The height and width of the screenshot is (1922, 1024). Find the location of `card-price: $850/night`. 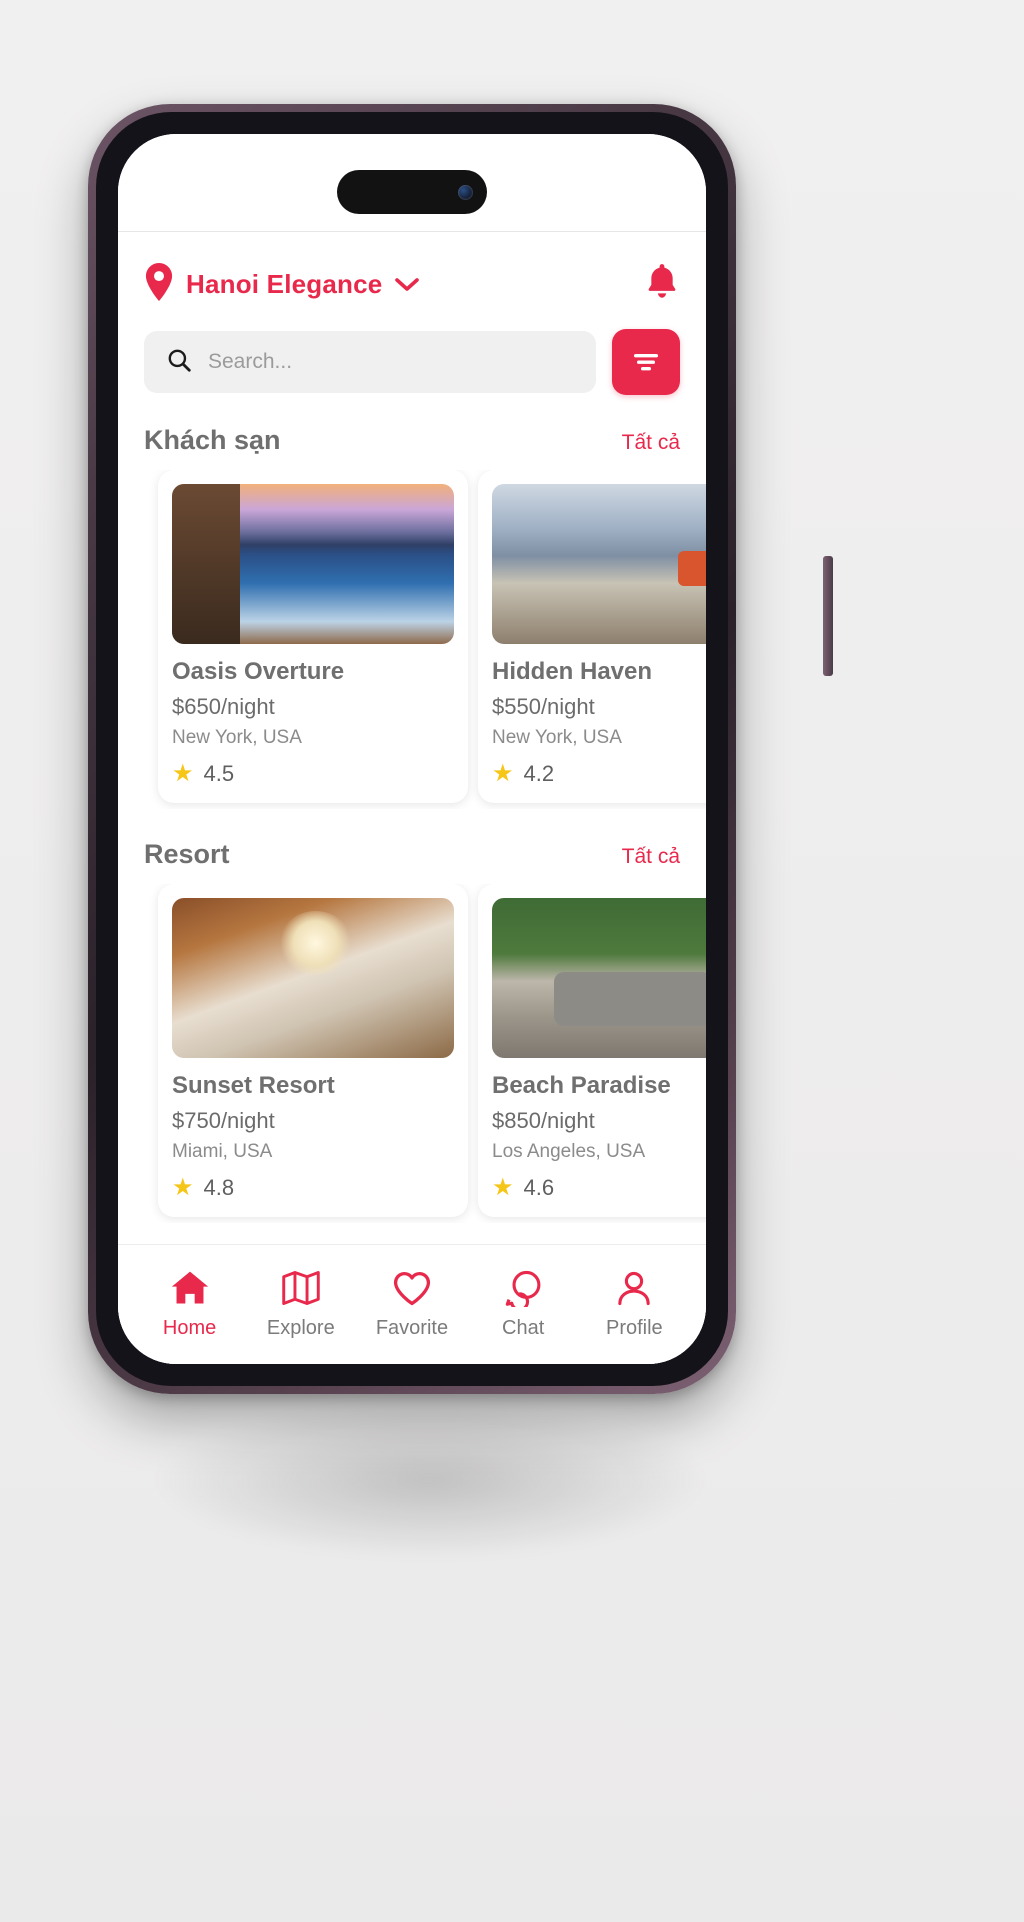

card-price: $850/night is located at coordinates (543, 1120).